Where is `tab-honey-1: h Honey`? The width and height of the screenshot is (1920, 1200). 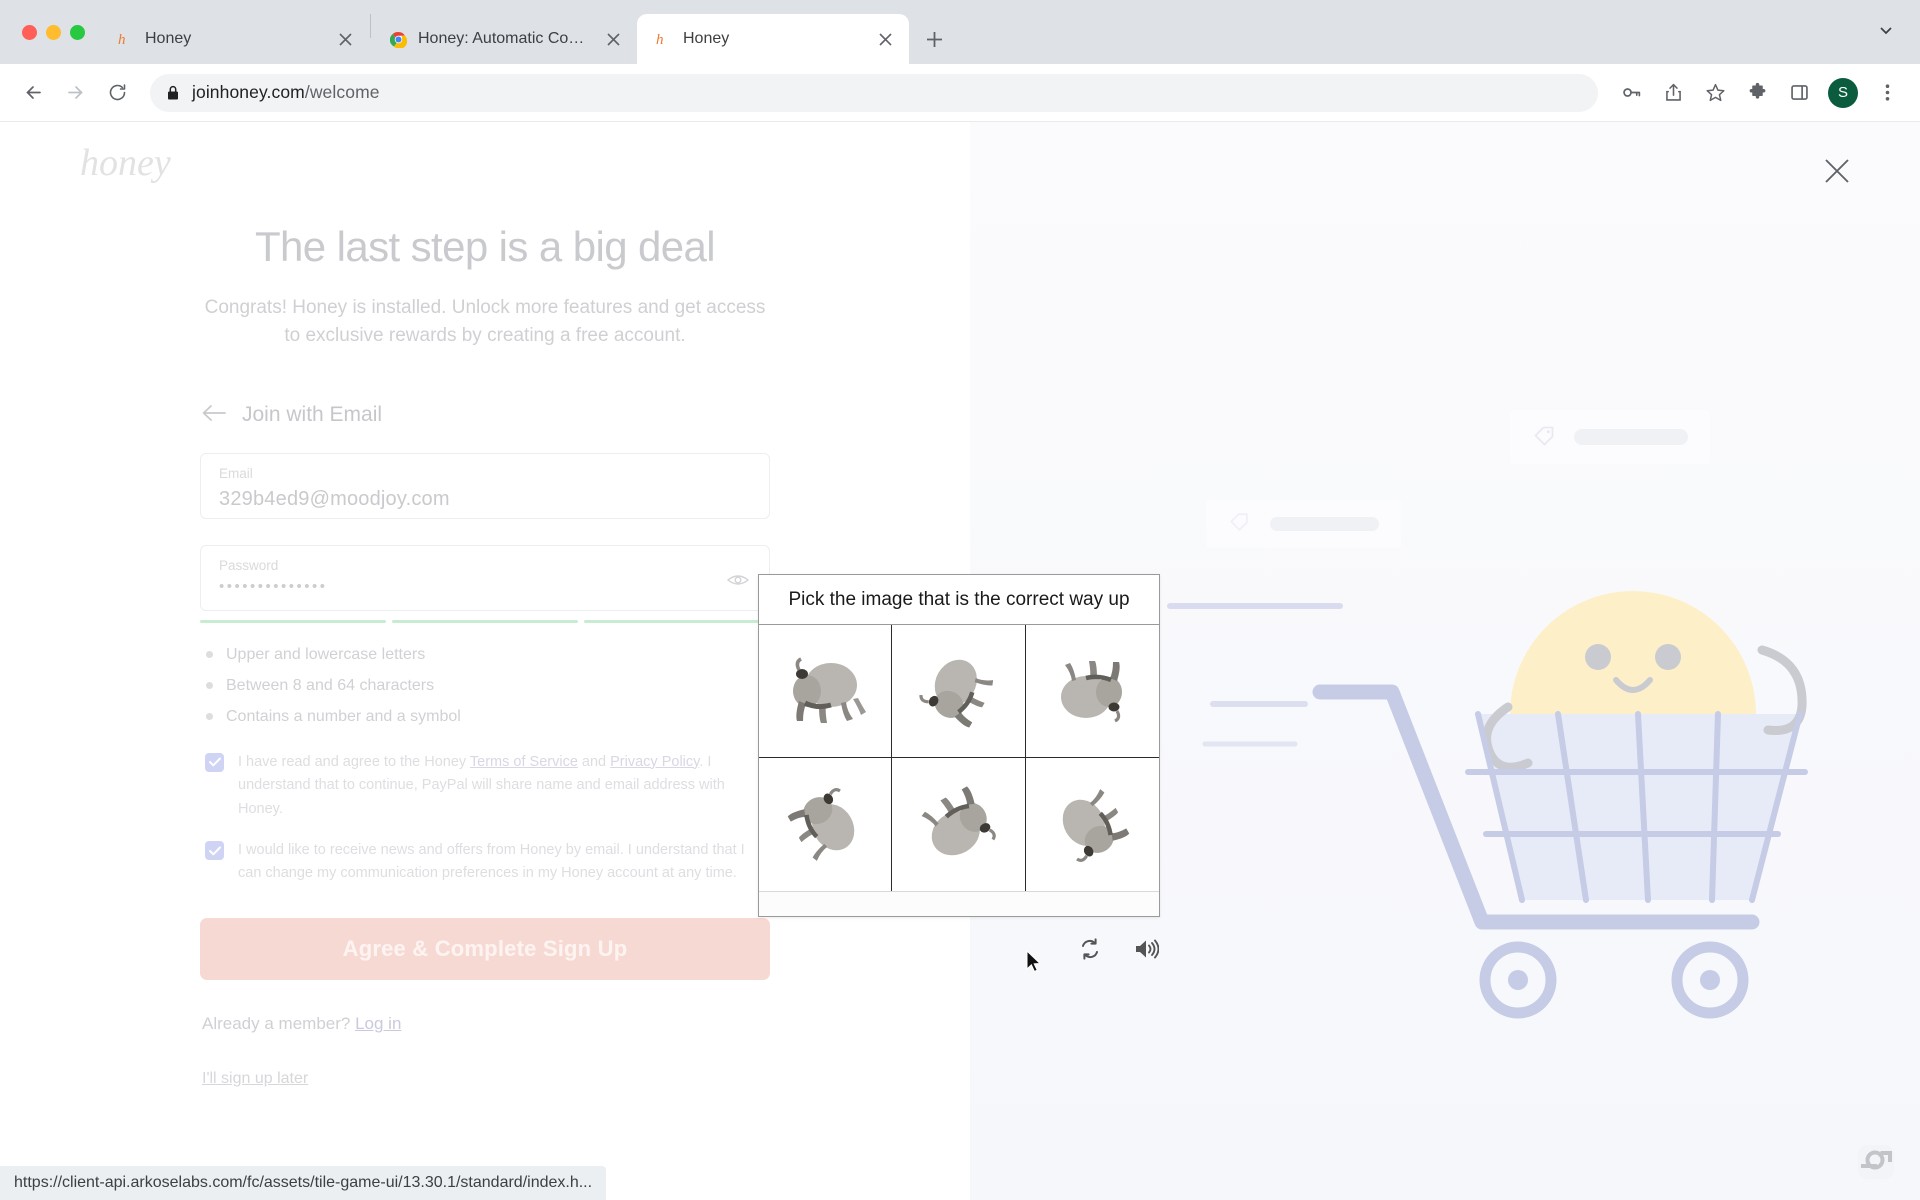 tab-honey-1: h Honey is located at coordinates (234, 39).